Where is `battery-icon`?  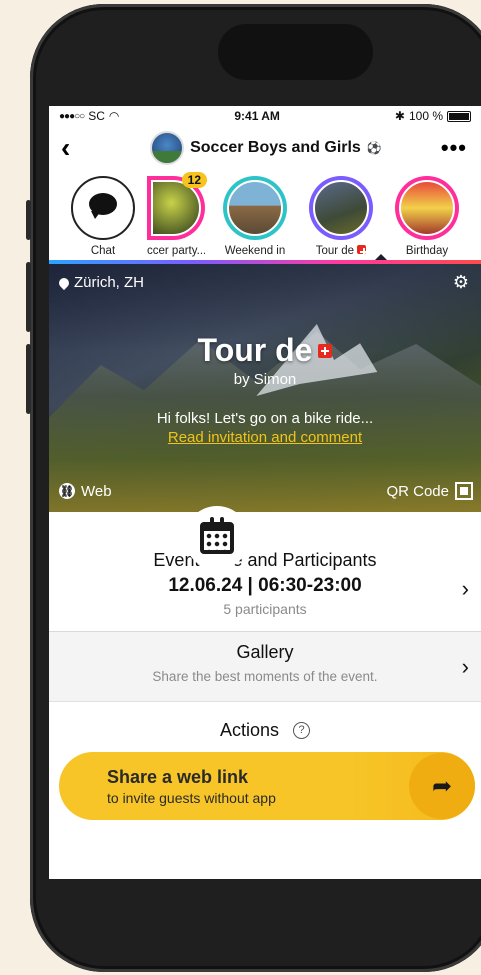 battery-icon is located at coordinates (459, 116).